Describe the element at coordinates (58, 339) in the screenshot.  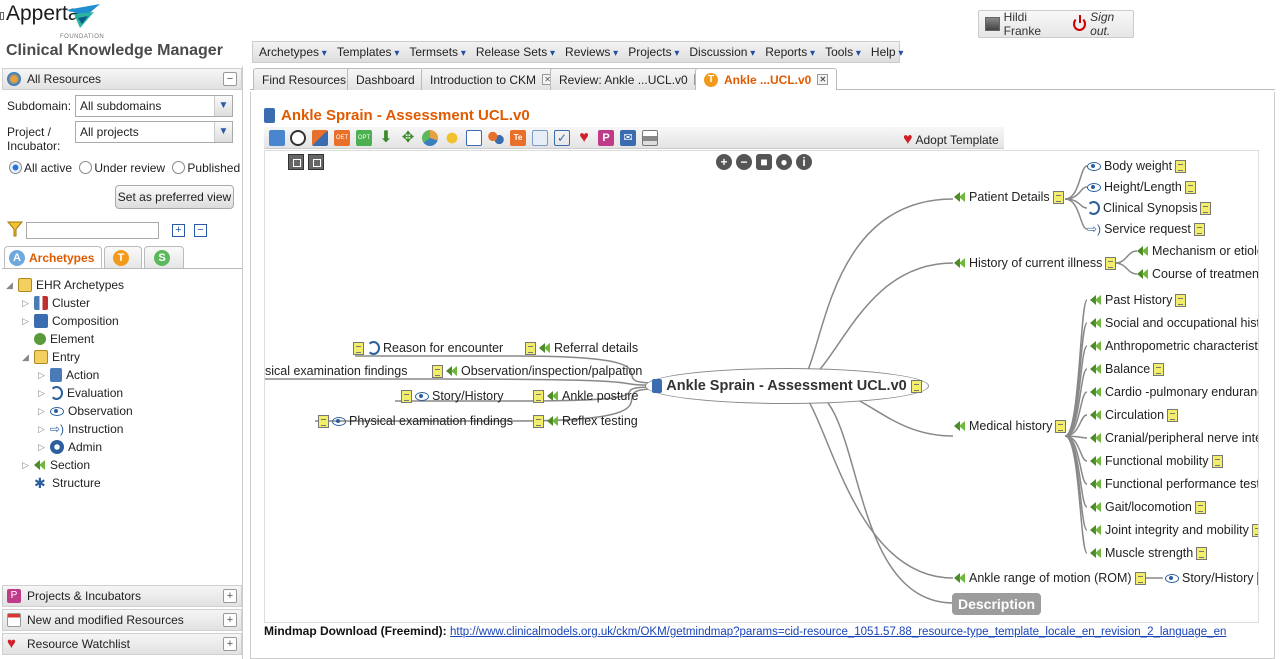
I see `tree-item-element: Element` at that location.